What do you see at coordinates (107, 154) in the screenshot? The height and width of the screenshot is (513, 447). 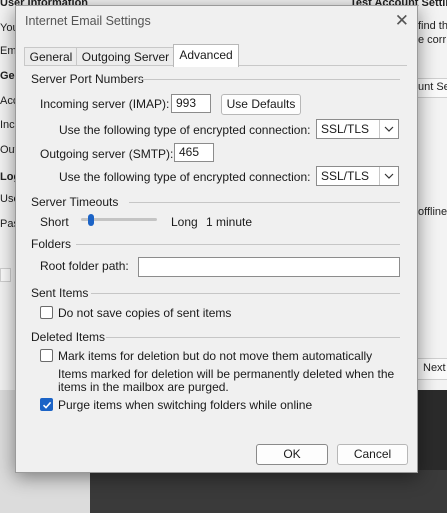 I see `outgoing-server-label: Outgoing server (SMTP):` at bounding box center [107, 154].